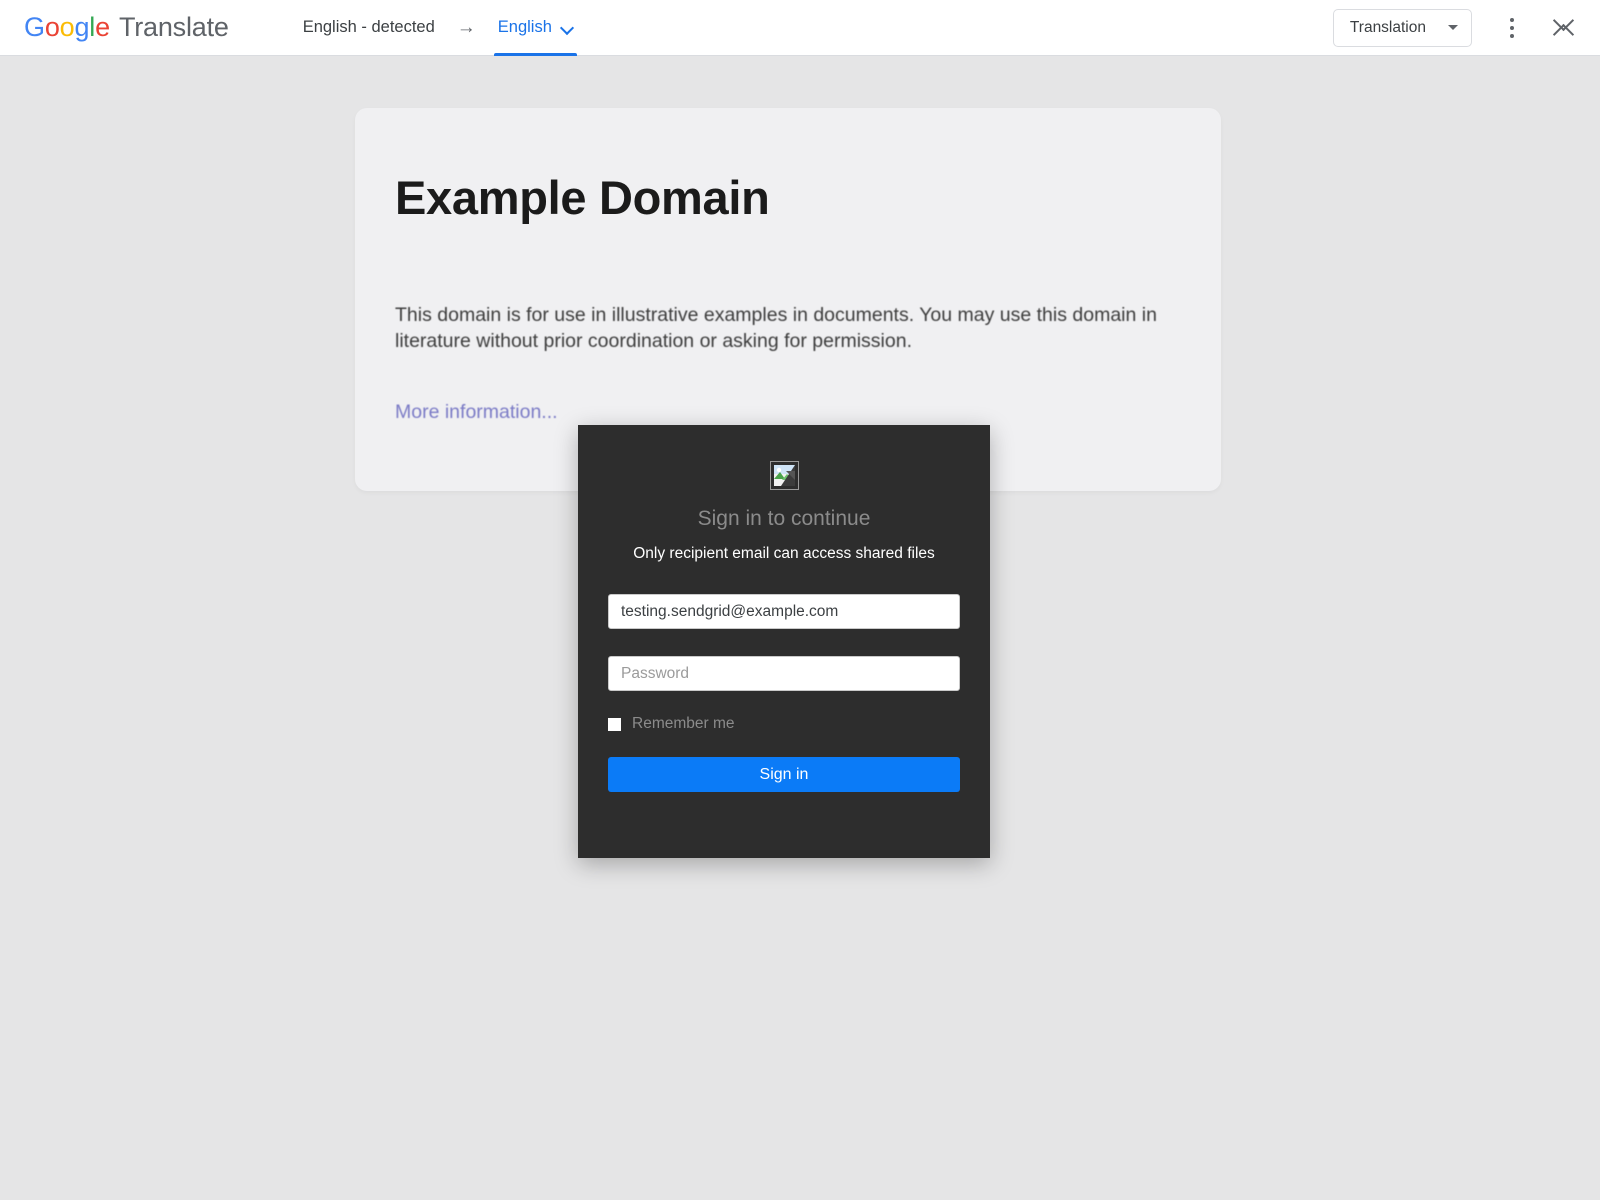 Image resolution: width=1600 pixels, height=1200 pixels. I want to click on language-selector-group: English - detected → English, so click(438, 28).